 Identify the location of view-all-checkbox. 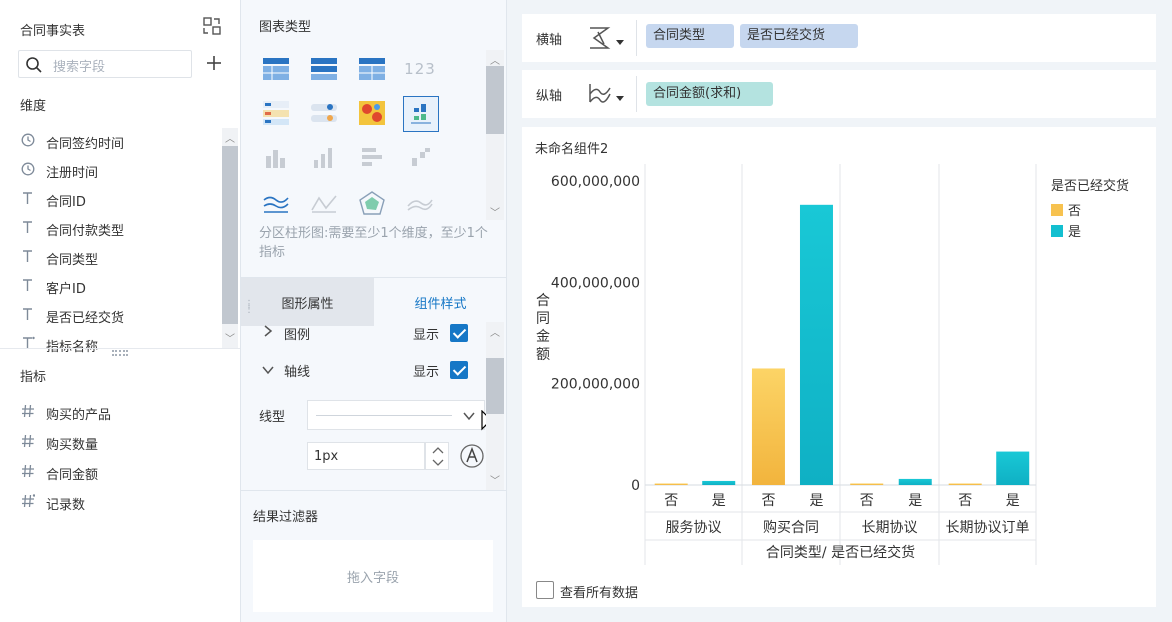
(545, 590).